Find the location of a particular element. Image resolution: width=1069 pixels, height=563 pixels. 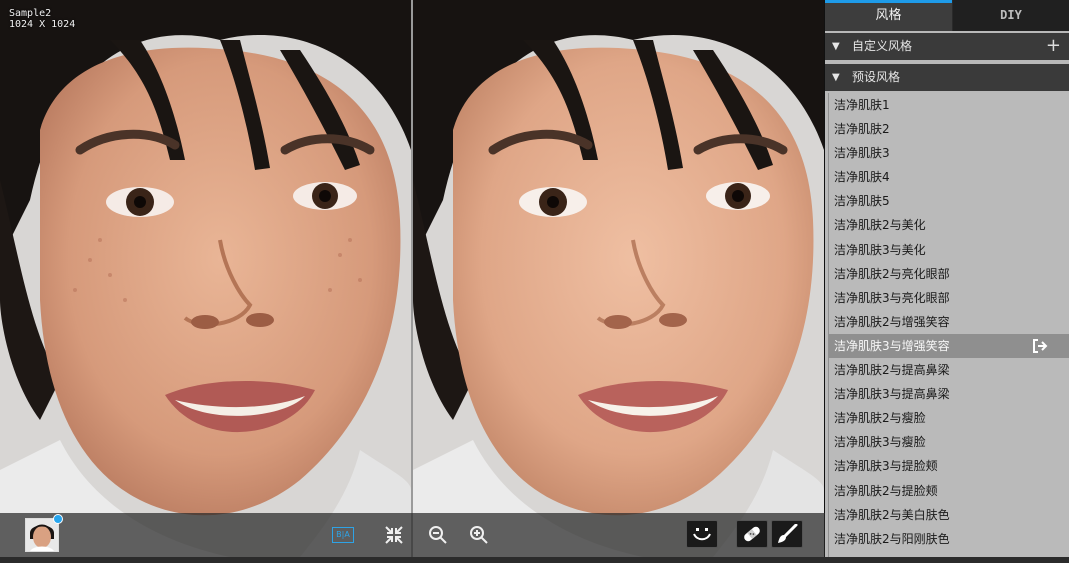

tab-style: 风格 is located at coordinates (888, 15).